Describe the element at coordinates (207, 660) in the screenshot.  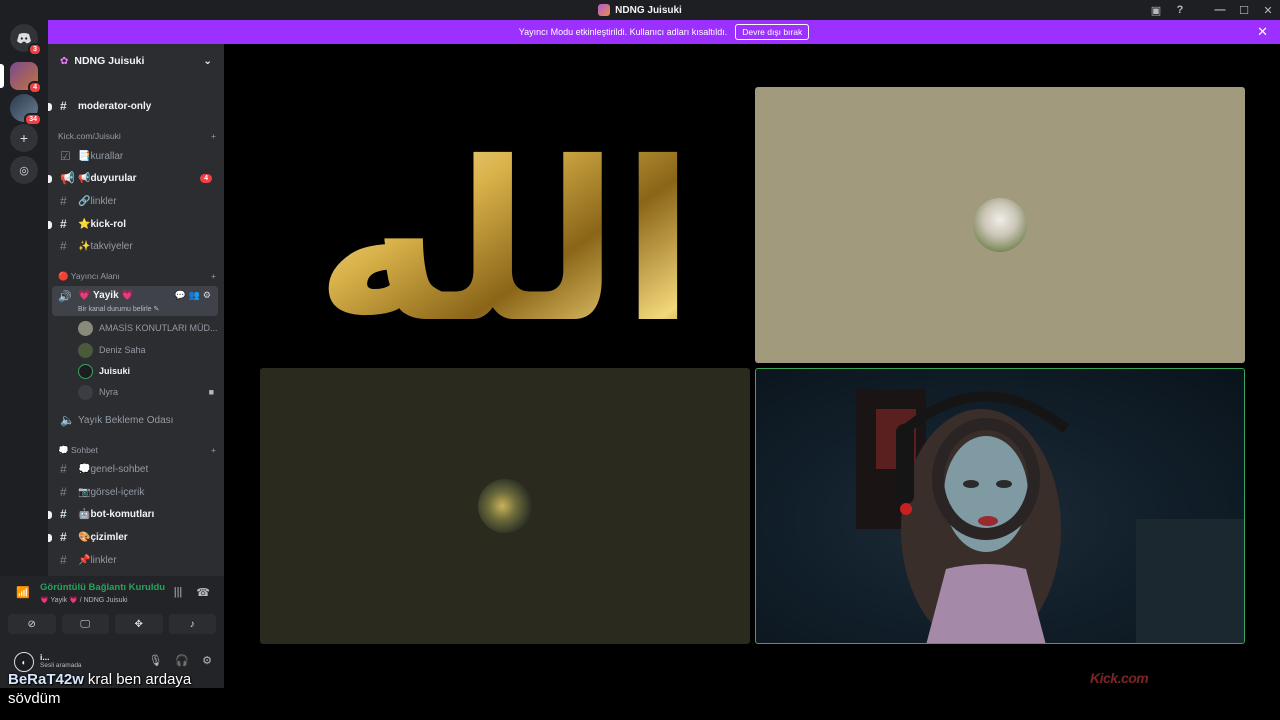
I see `settings-gear-icon: ⚙` at that location.